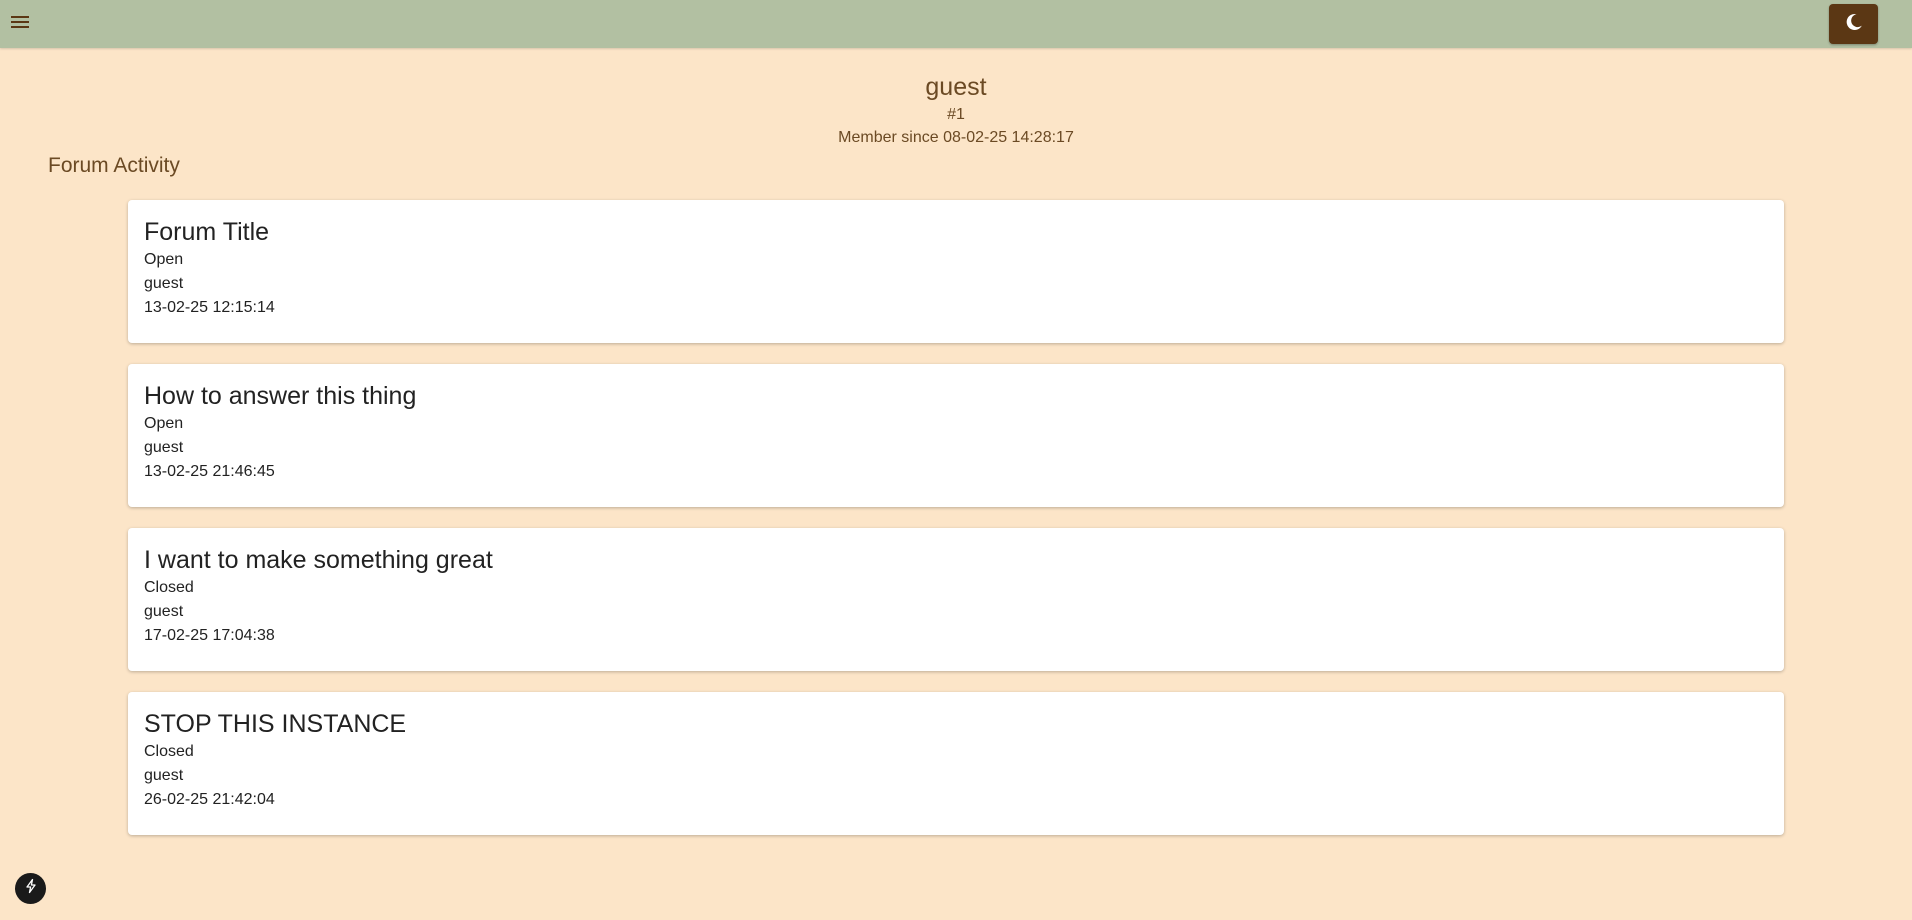 This screenshot has height=920, width=1912. What do you see at coordinates (956, 87) in the screenshot?
I see `profile-username: guest` at bounding box center [956, 87].